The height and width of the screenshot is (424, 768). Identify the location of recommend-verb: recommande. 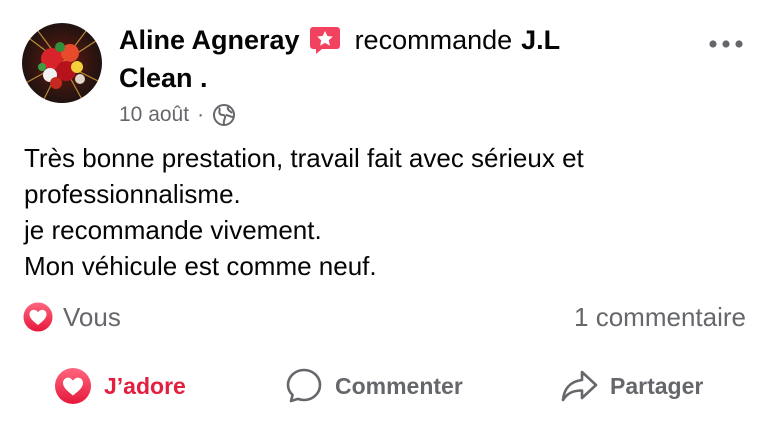
(433, 39).